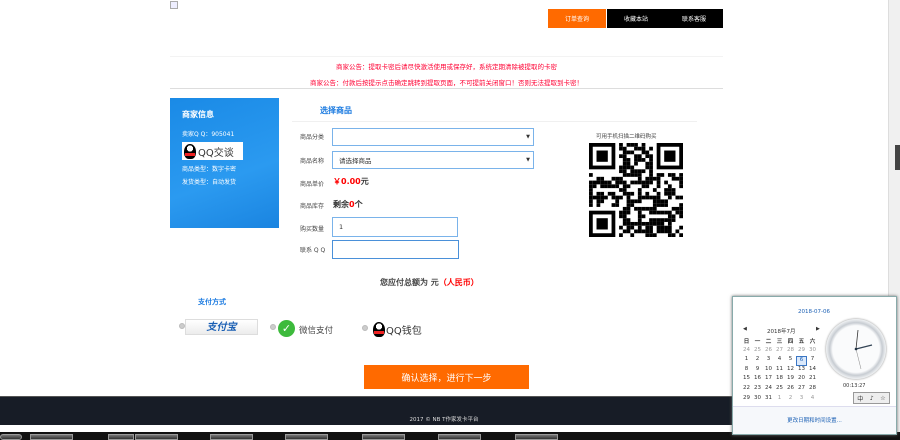 The width and height of the screenshot is (900, 440). What do you see at coordinates (395, 249) in the screenshot?
I see `contact-qq-input` at bounding box center [395, 249].